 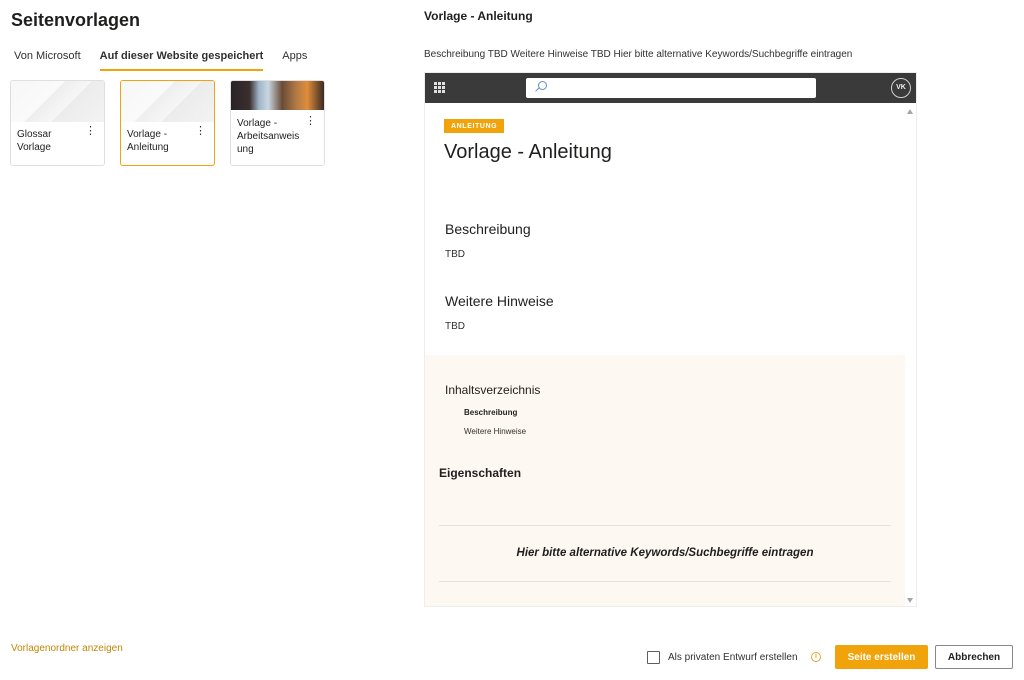 What do you see at coordinates (76, 20) in the screenshot?
I see `panel-title: Seitenvorlagen` at bounding box center [76, 20].